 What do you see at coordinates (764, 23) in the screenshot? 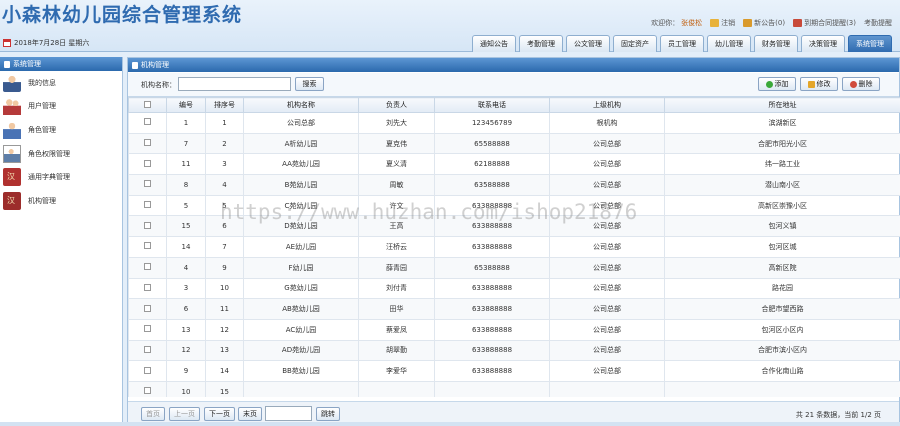
I see `notice-link: 新公告(0)` at bounding box center [764, 23].